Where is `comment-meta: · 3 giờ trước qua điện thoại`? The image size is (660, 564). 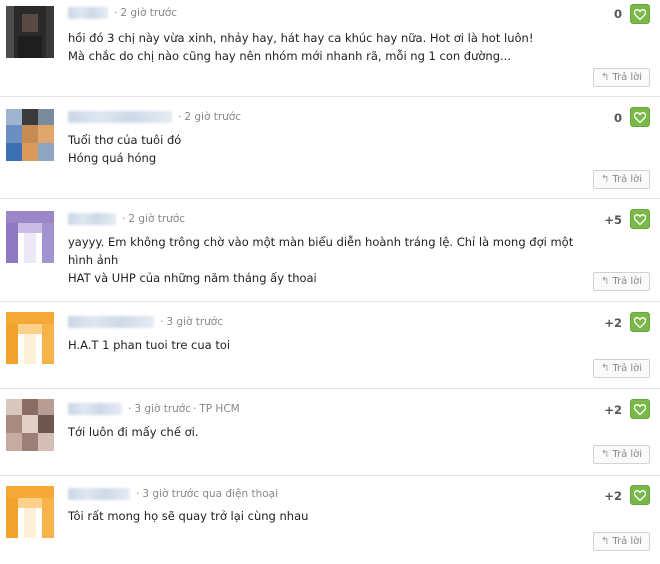 comment-meta: · 3 giờ trước qua điện thoại is located at coordinates (173, 494).